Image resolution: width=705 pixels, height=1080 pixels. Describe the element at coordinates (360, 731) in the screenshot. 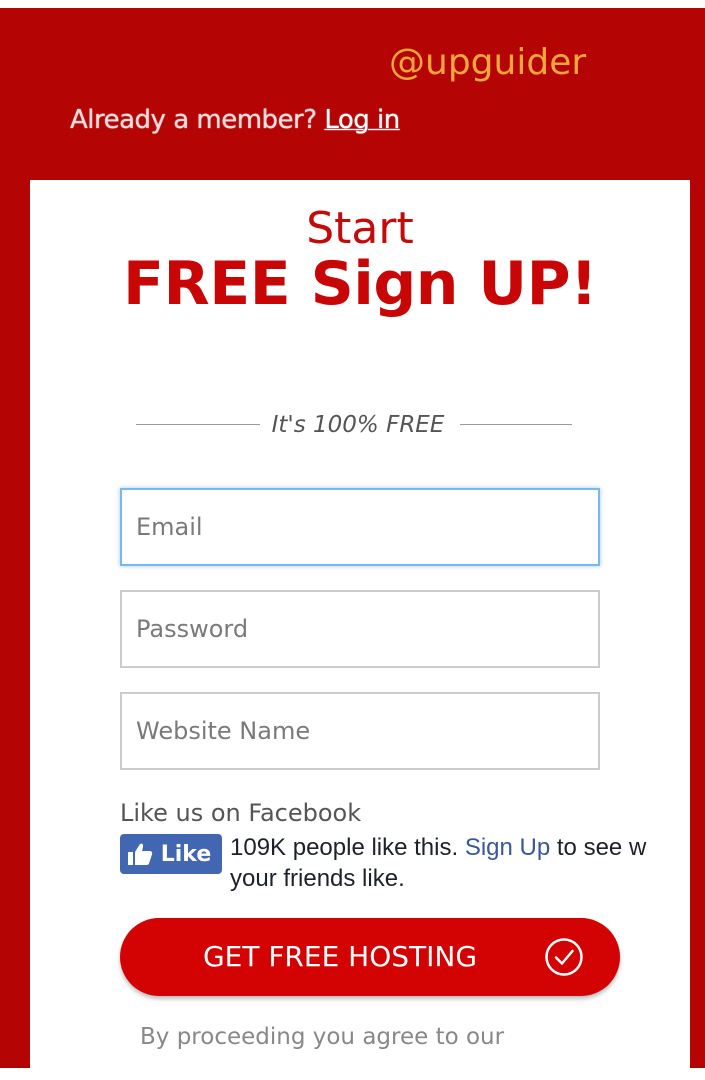

I see `website-name-field` at that location.